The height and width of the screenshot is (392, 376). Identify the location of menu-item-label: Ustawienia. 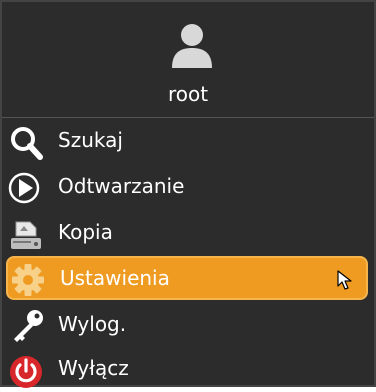
(115, 278).